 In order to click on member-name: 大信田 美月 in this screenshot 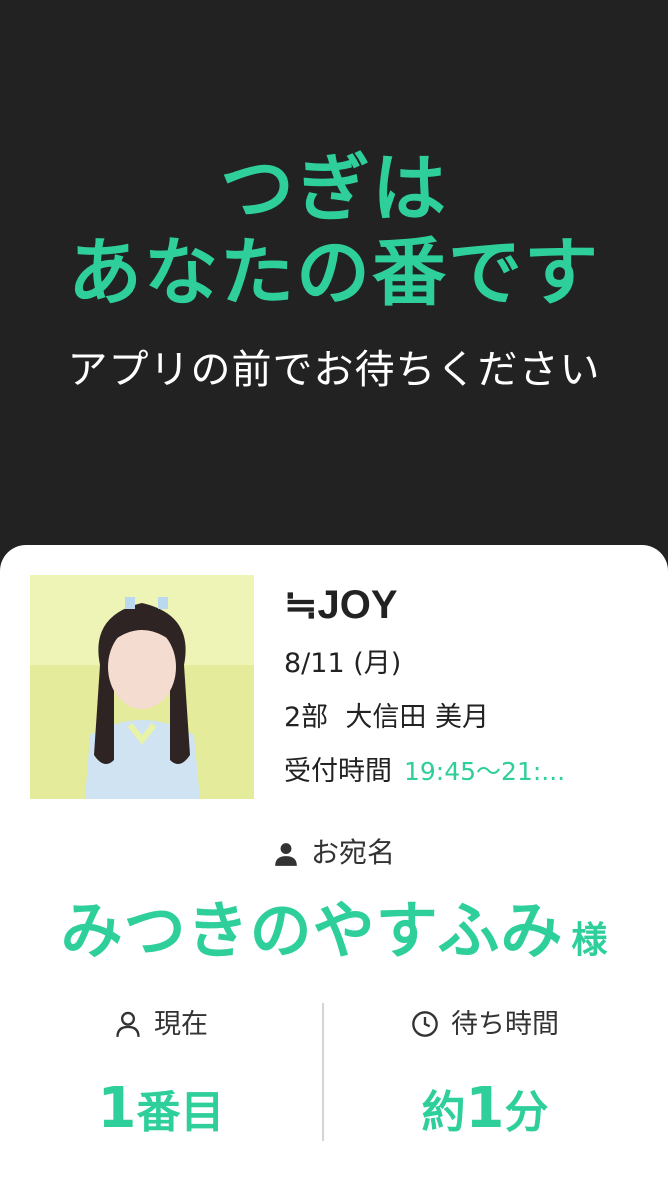, I will do `click(417, 717)`.